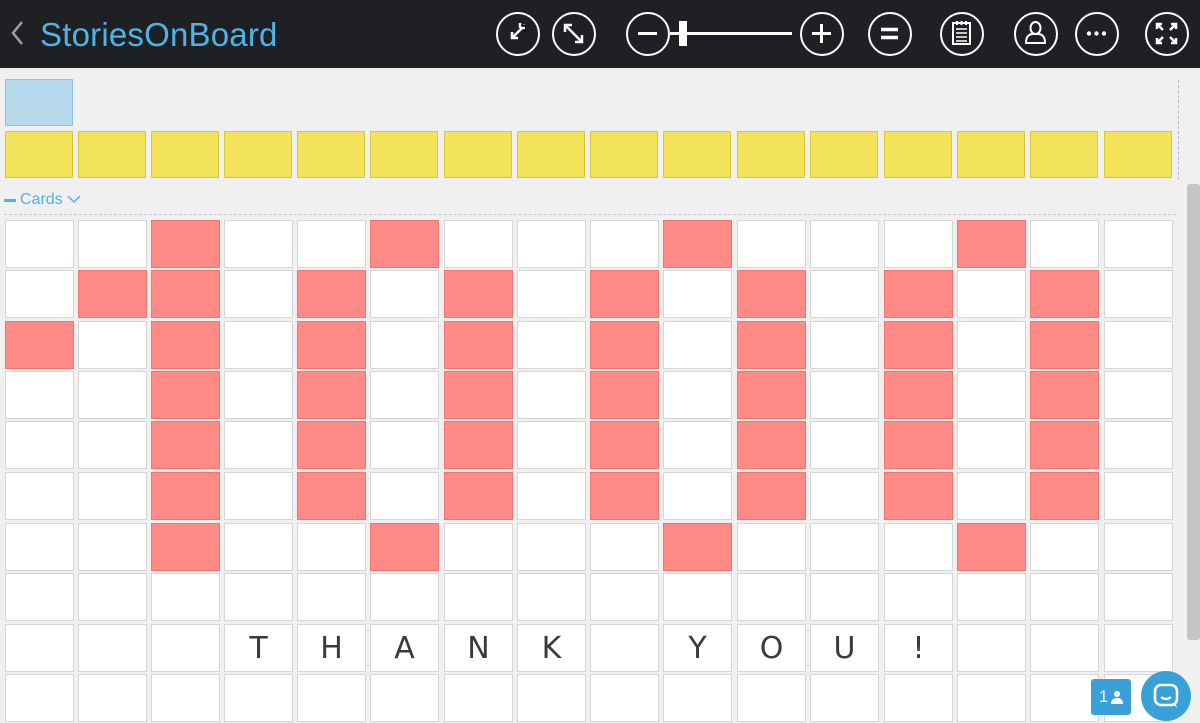 The image size is (1200, 723). I want to click on story-card: K, so click(551, 648).